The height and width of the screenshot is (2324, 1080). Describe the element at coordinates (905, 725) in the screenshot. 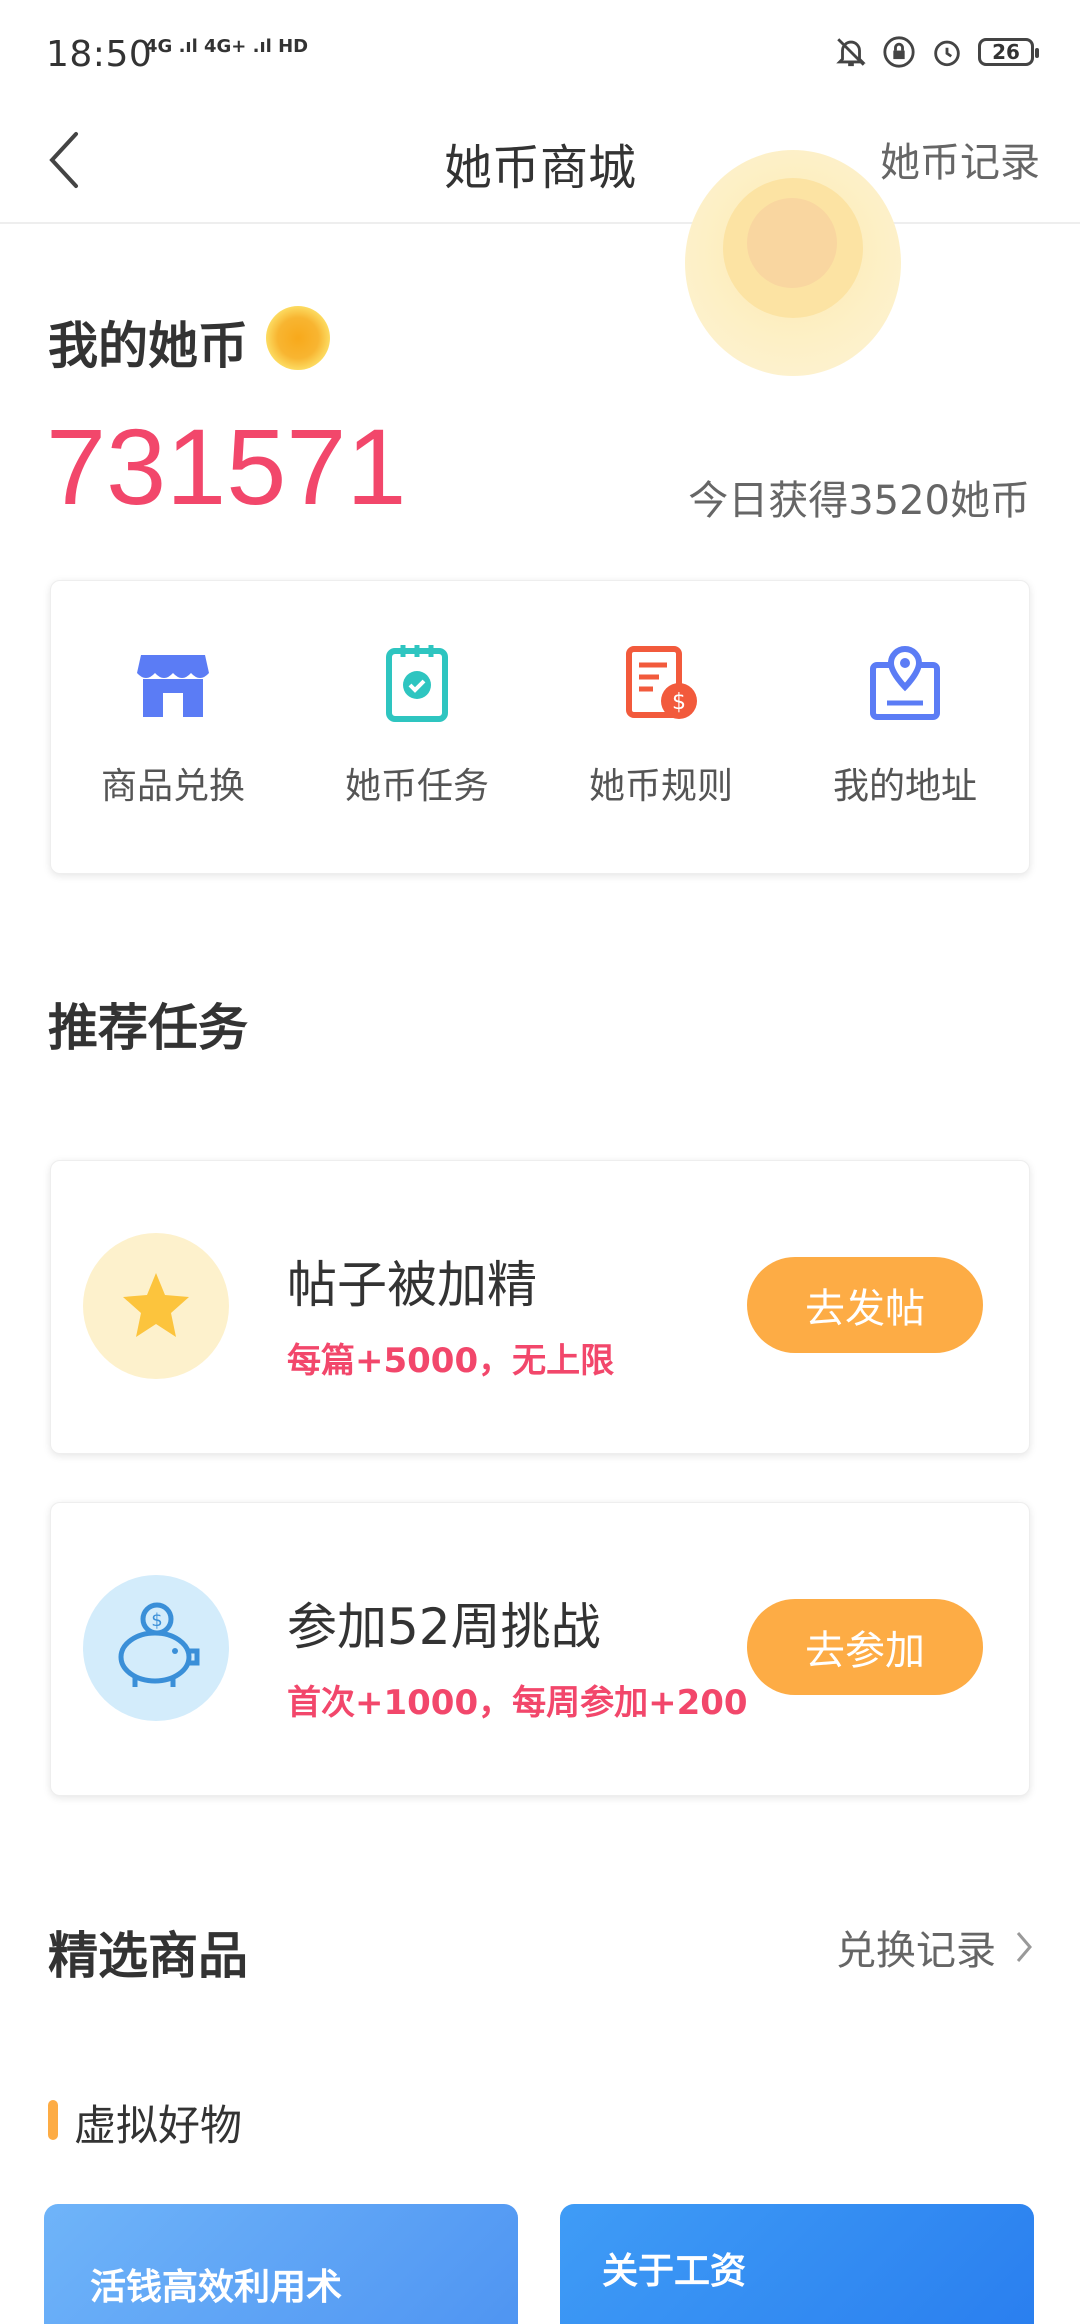

I see `quick-item-address: 我的地址` at that location.